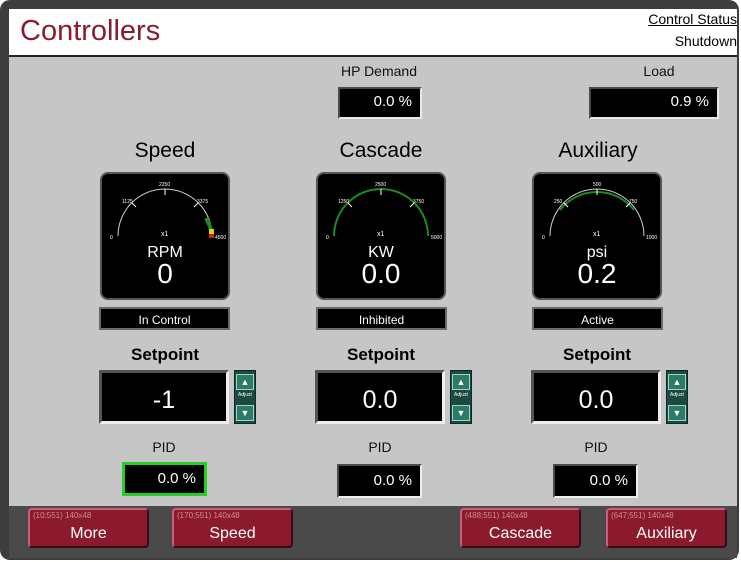  I want to click on auxiliary-nav-tag: (647;551) 140x48, so click(642, 515).